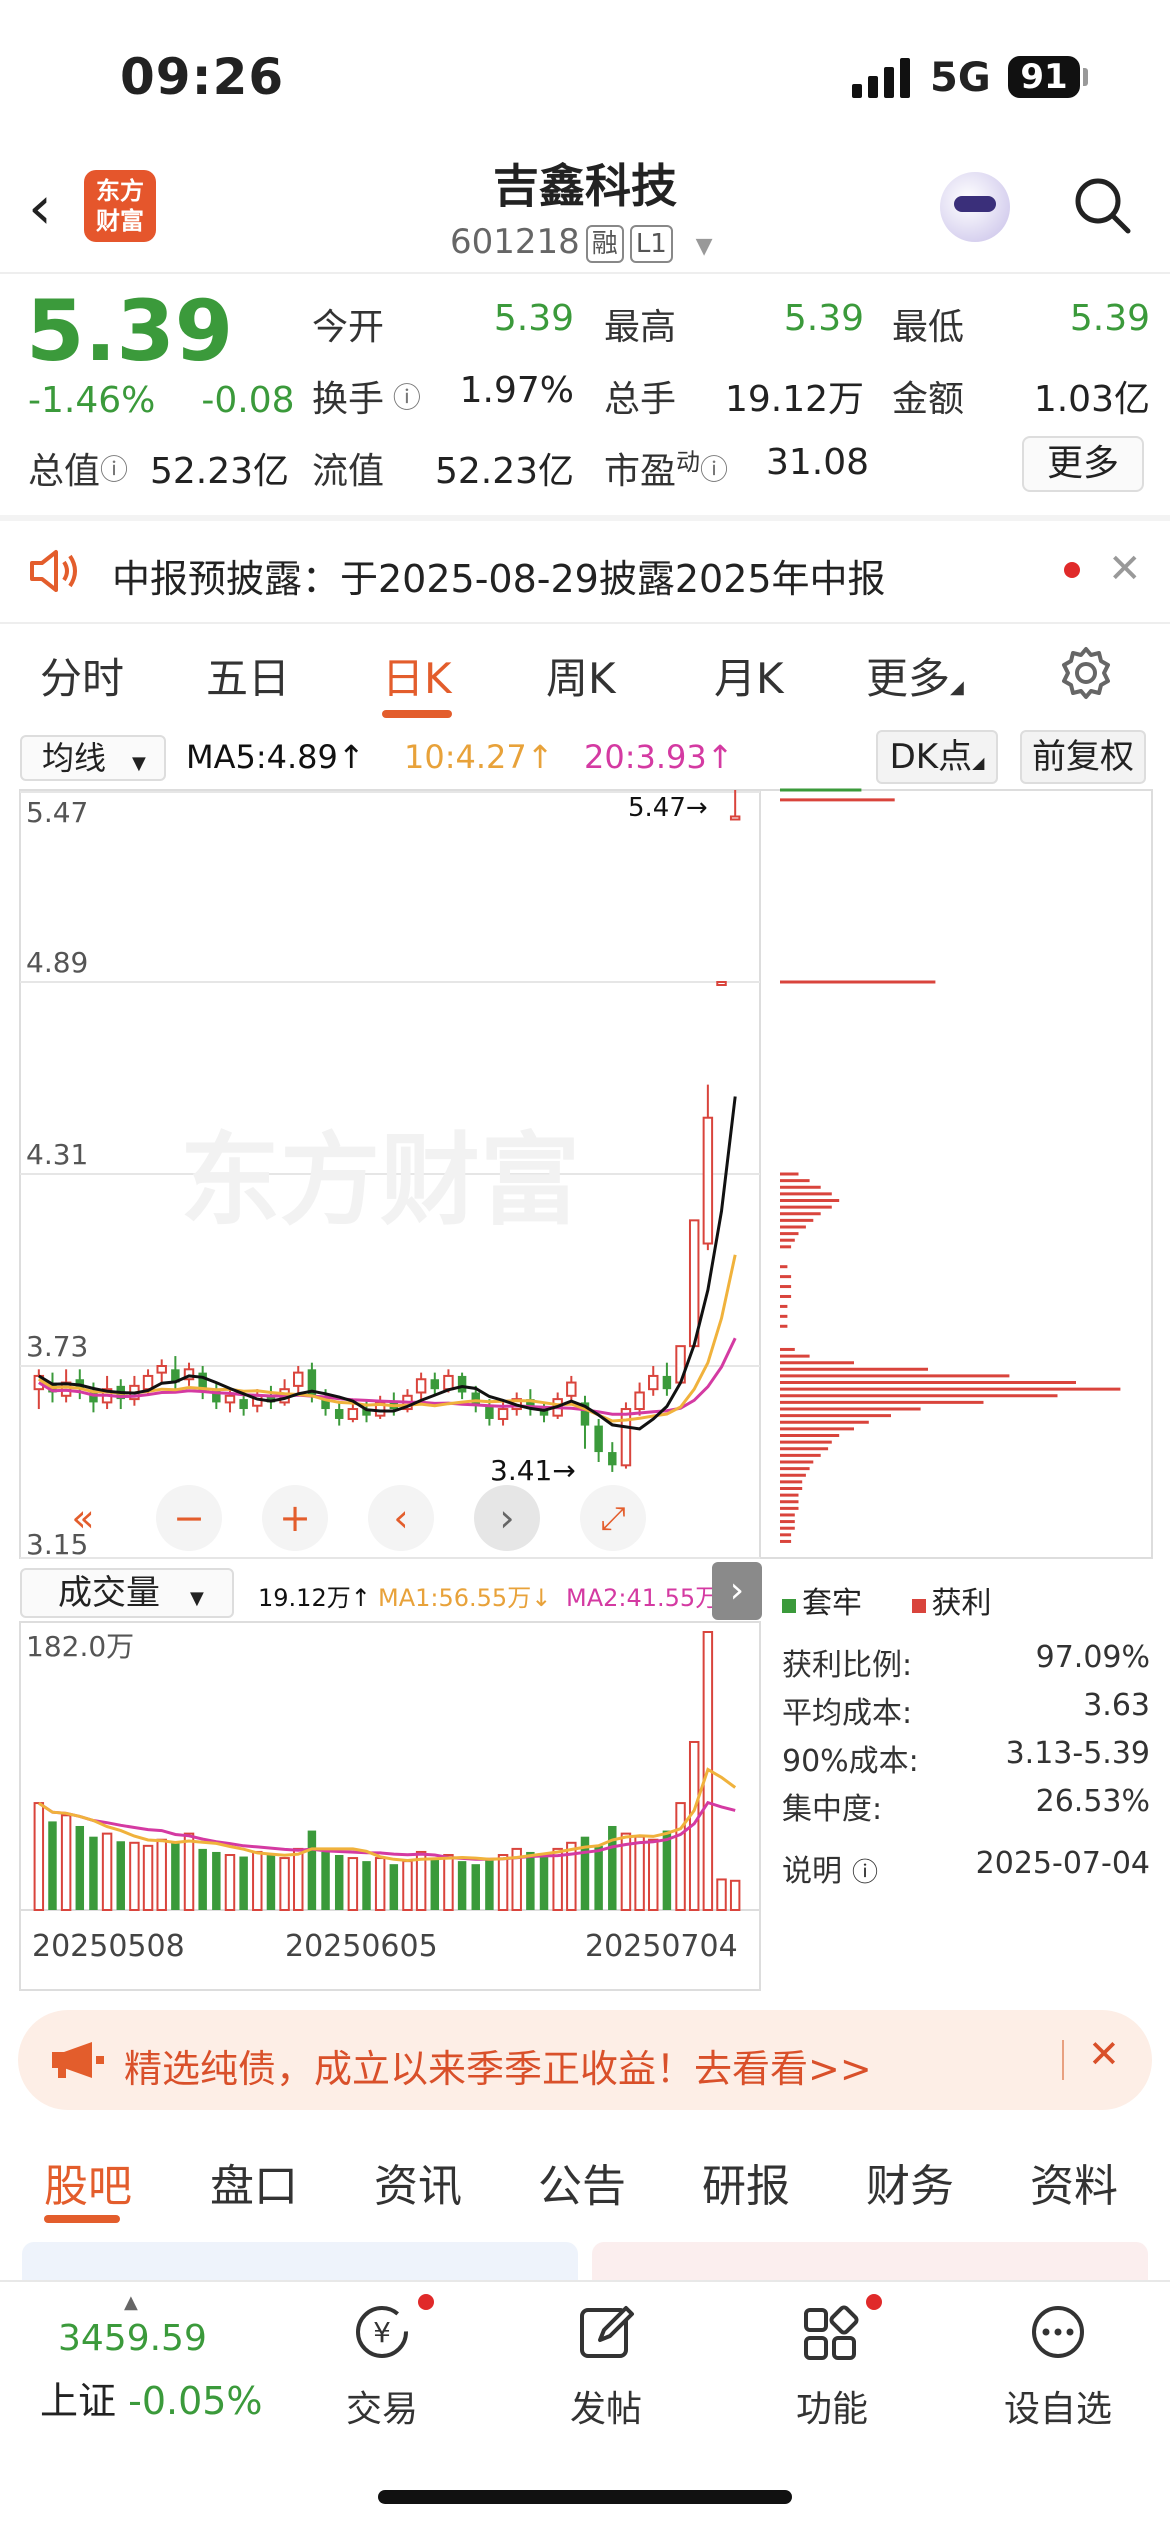  Describe the element at coordinates (582, 2182) in the screenshot. I see `tab-announcements: 公告` at that location.